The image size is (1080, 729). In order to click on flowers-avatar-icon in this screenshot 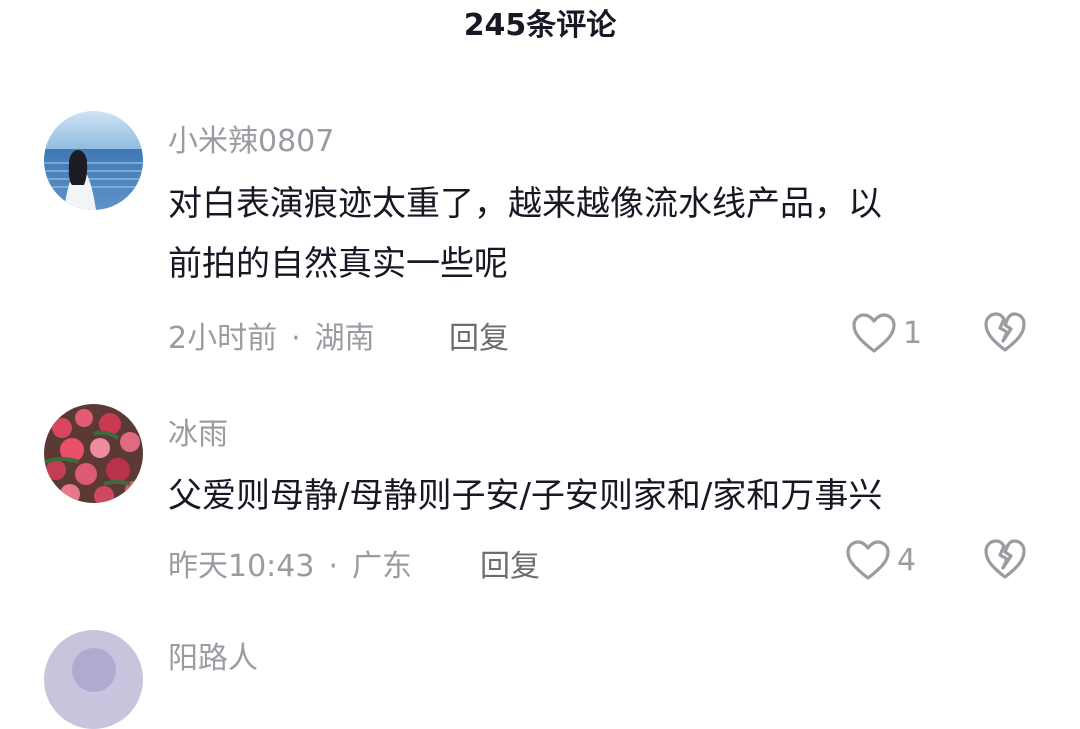, I will do `click(93, 453)`.